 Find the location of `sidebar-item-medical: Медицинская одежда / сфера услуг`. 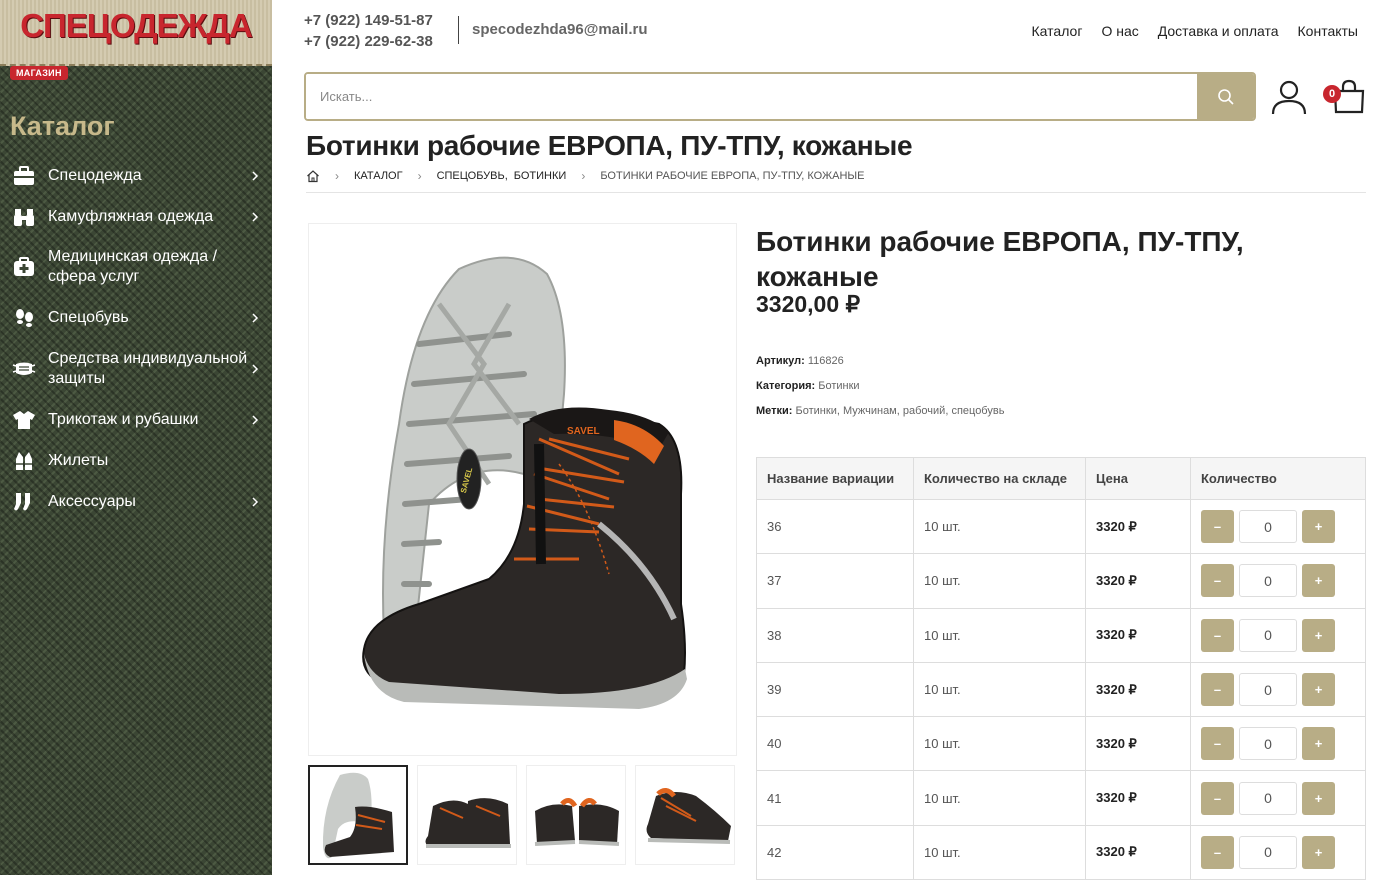

sidebar-item-medical: Медицинская одежда / сфера услуг is located at coordinates (136, 267).